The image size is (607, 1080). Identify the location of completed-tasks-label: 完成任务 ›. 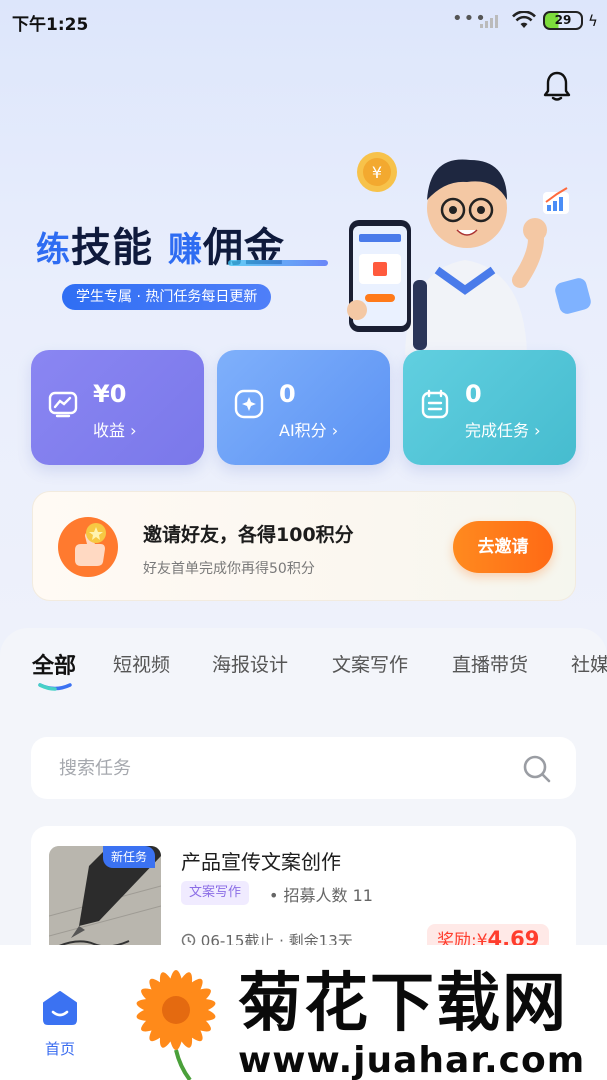
(503, 430).